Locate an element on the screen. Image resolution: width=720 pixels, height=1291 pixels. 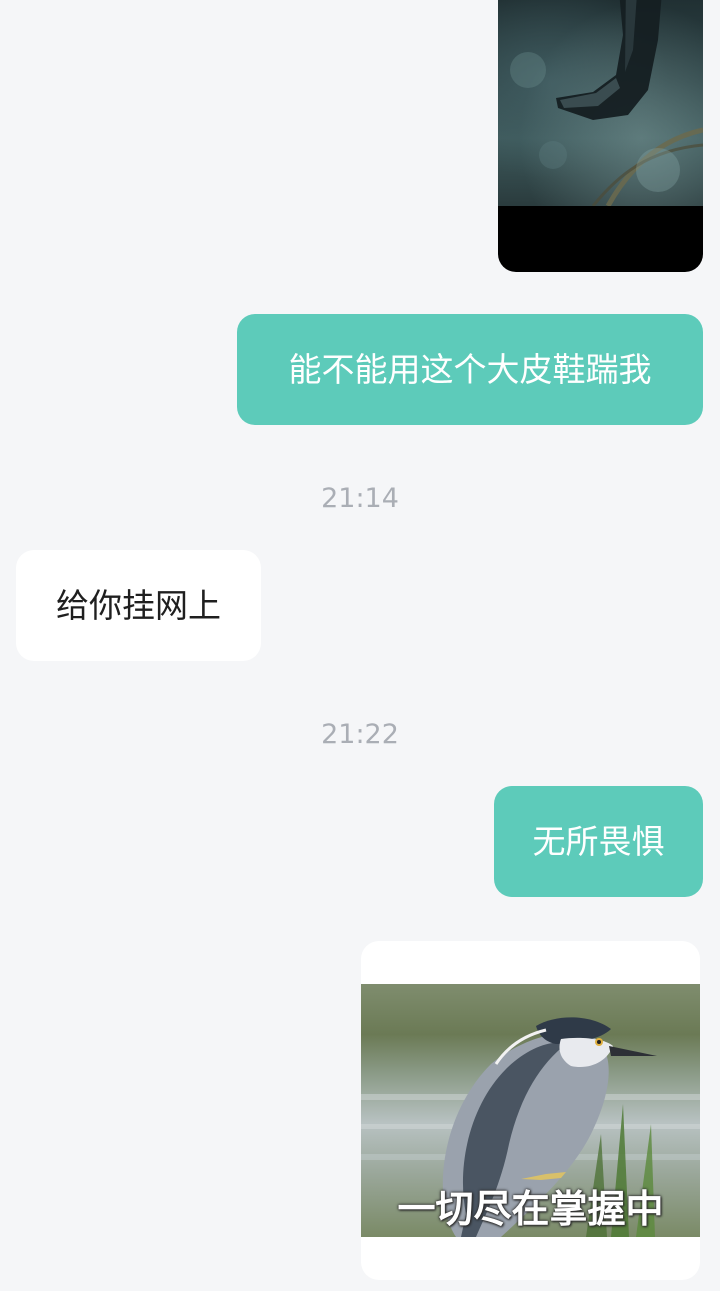
message-text: 给你挂网上 is located at coordinates (138, 605).